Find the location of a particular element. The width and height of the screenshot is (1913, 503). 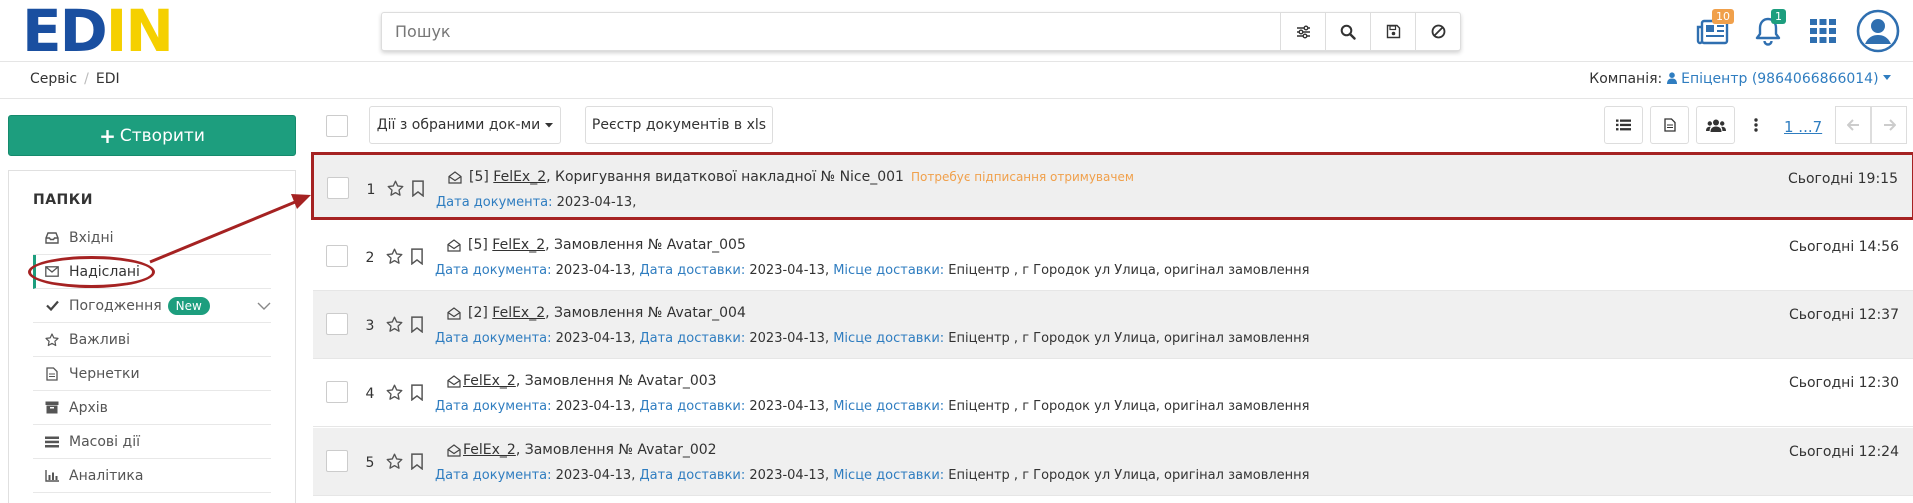

archive-icon is located at coordinates (52, 408).